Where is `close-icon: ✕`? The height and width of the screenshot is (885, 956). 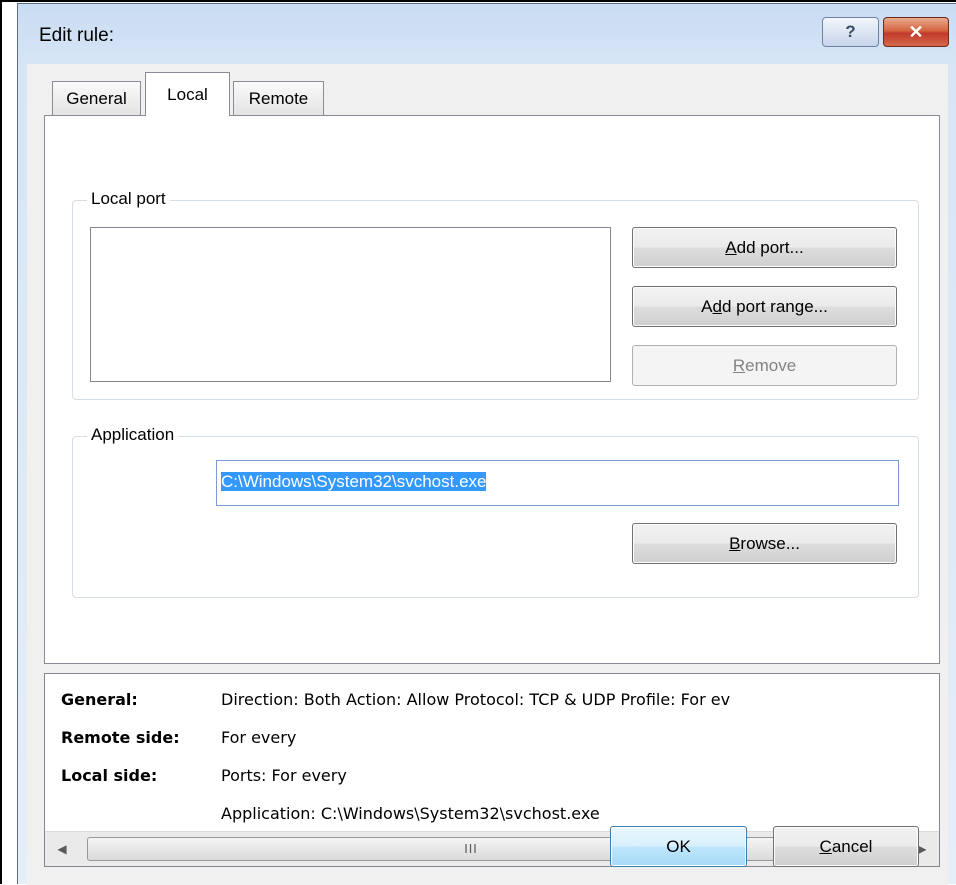
close-icon: ✕ is located at coordinates (916, 31).